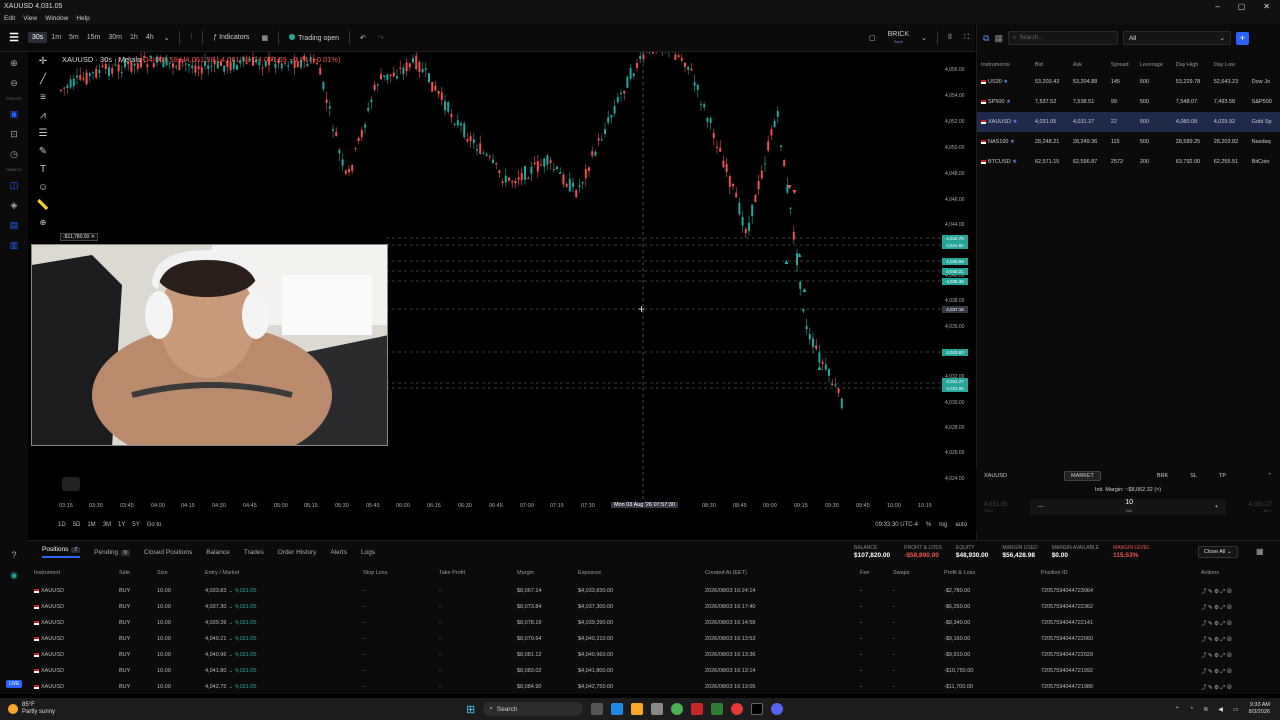 Image resolution: width=1280 pixels, height=720 pixels. I want to click on taskbar-search: ⌕ Search, so click(533, 709).